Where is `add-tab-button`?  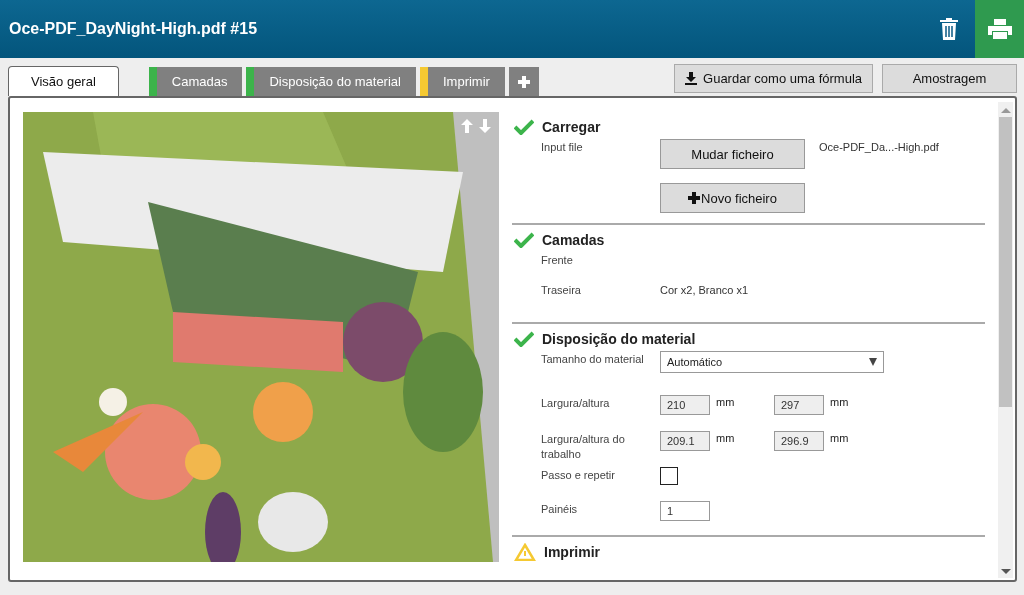
add-tab-button is located at coordinates (523, 81).